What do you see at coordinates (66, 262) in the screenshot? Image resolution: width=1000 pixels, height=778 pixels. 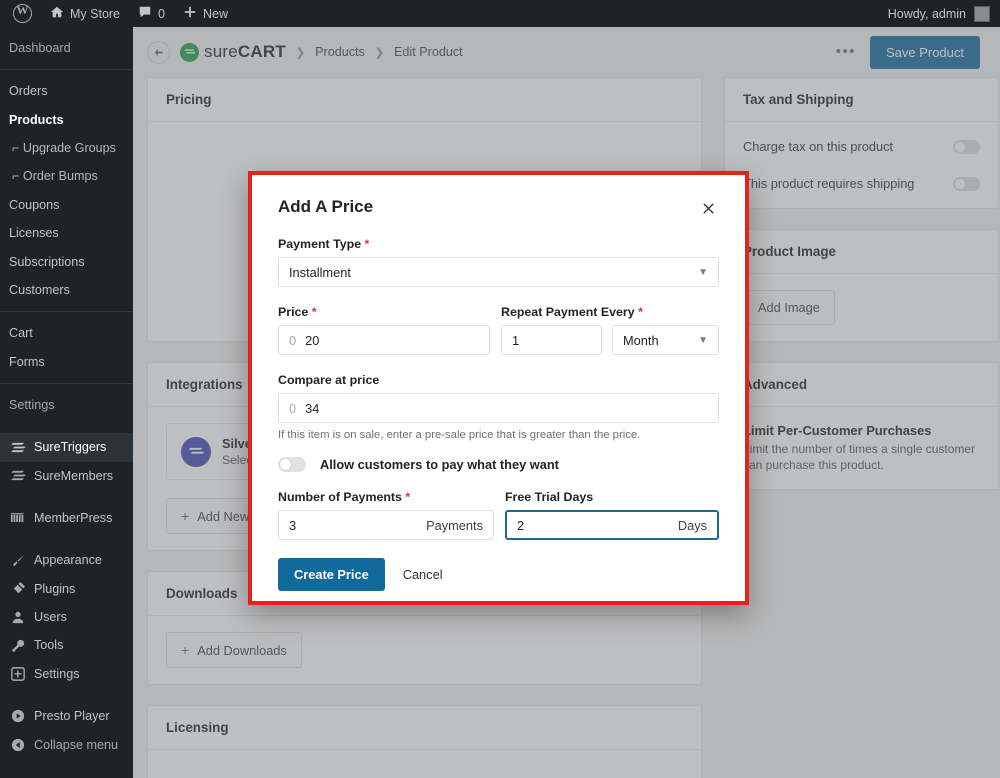 I see `sidebar-item-subscriptions: Subscriptions` at bounding box center [66, 262].